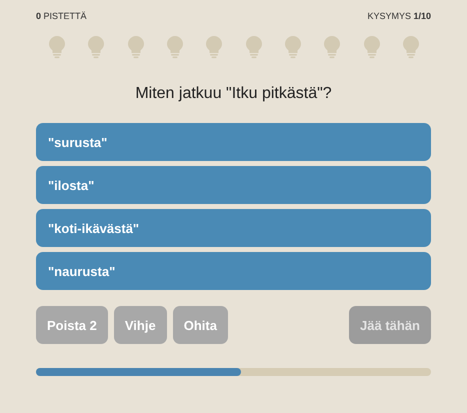 This screenshot has height=413, width=467. I want to click on question-counter: KYSYMYS 1/10, so click(399, 16).